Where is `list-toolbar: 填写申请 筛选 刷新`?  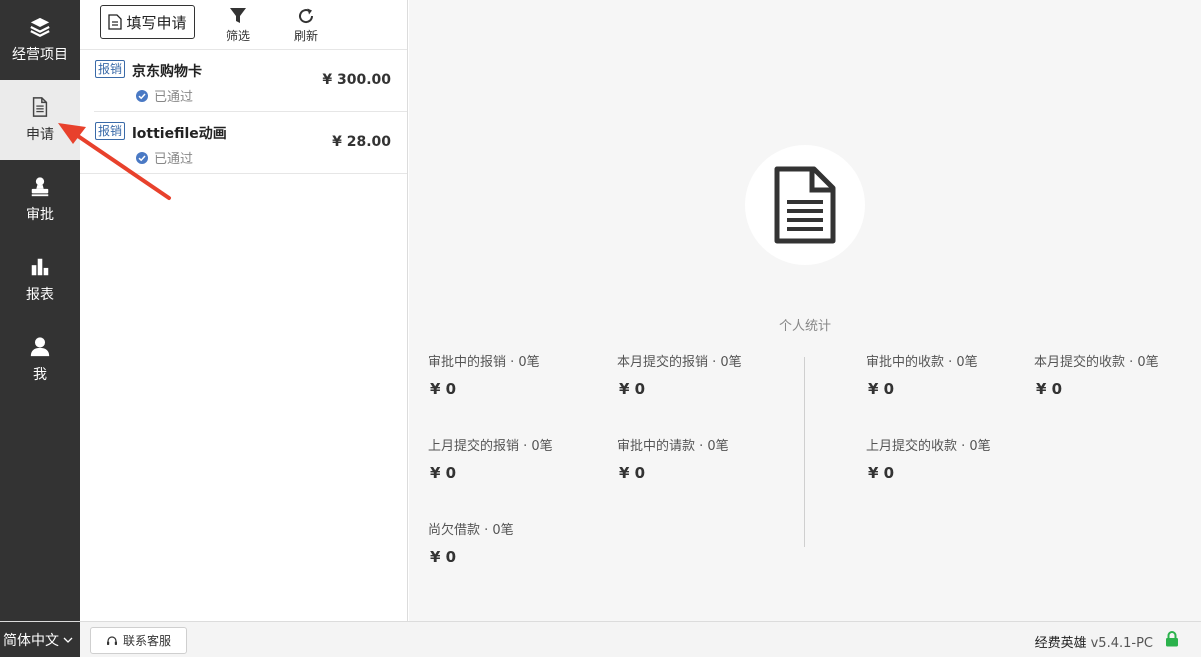
list-toolbar: 填写申请 筛选 刷新 is located at coordinates (243, 25).